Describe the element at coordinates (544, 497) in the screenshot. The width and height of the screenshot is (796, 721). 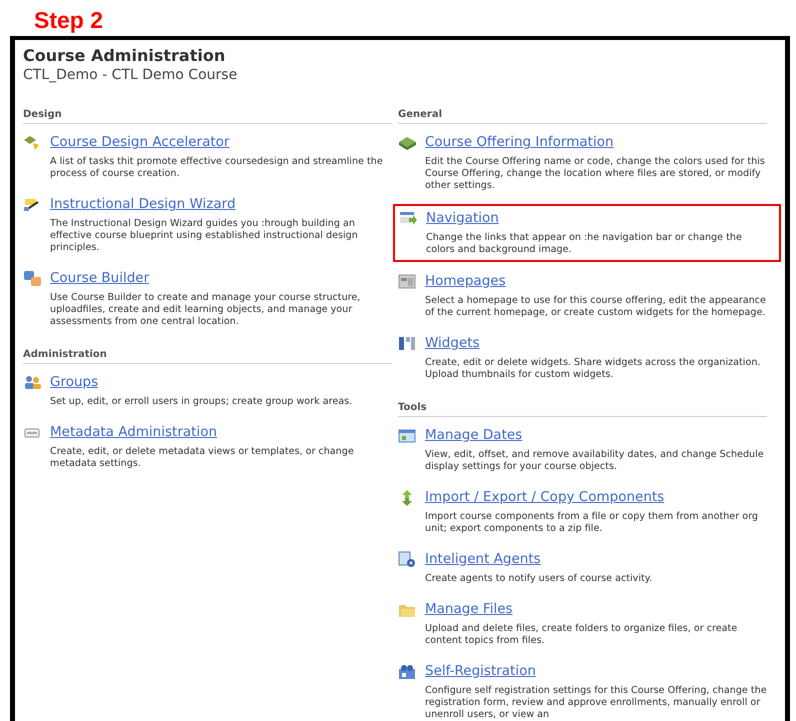
I see `tool-link: Import / Export / Copy Components` at that location.